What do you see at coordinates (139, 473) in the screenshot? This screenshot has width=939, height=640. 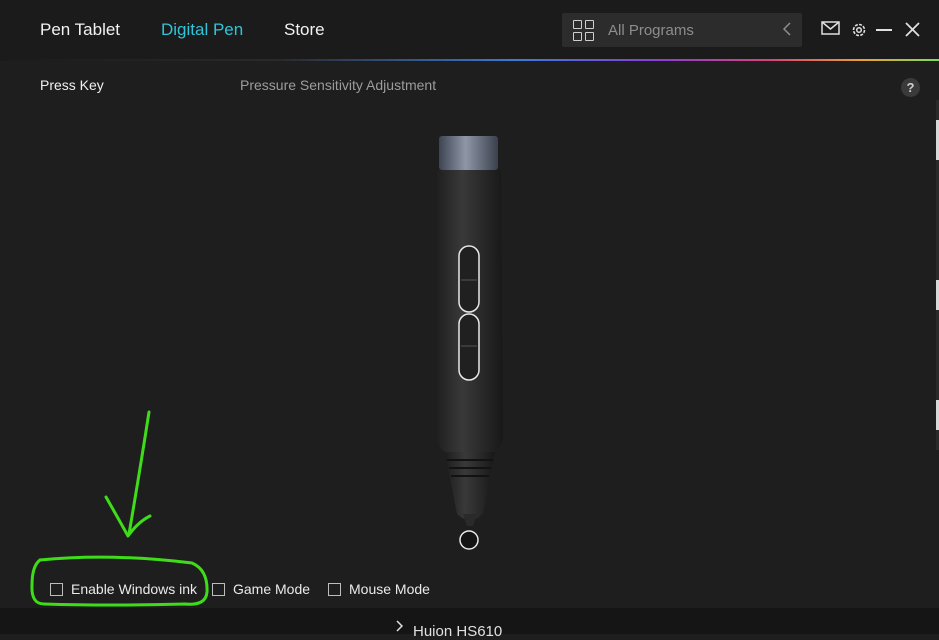 I see `annotation-arrow-shaft` at bounding box center [139, 473].